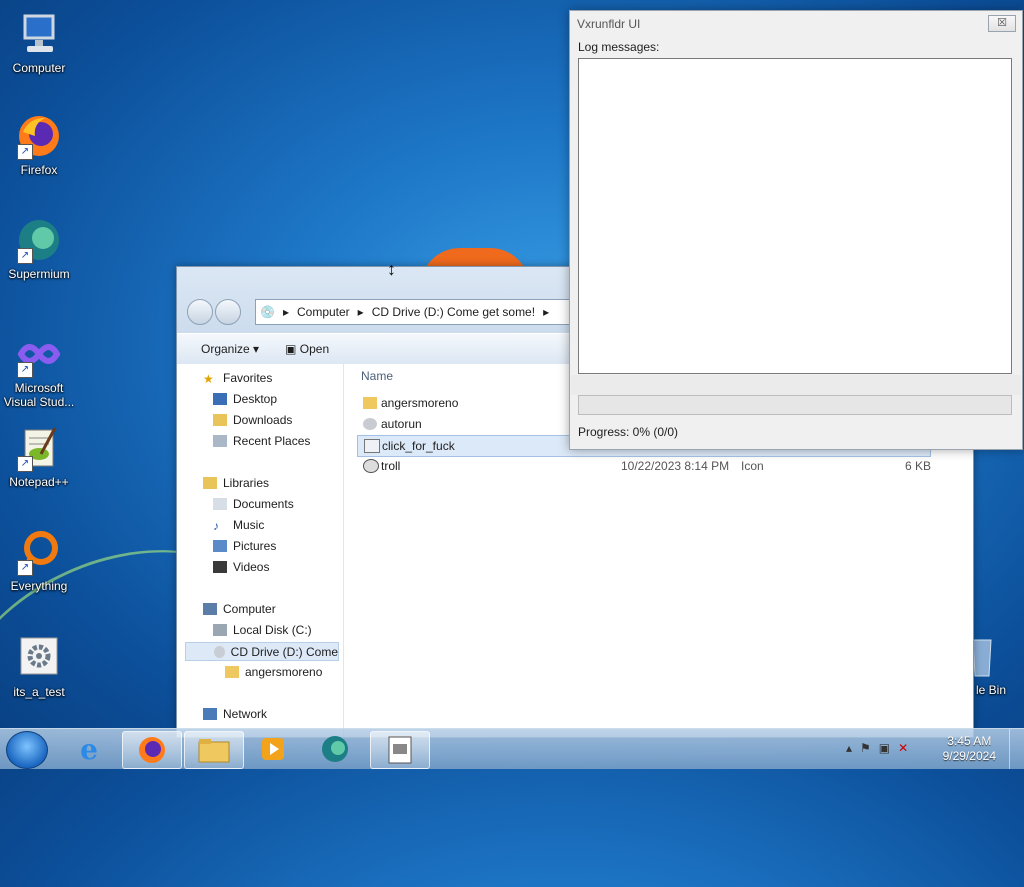  What do you see at coordinates (239, 609) in the screenshot?
I see `nav-computer: Computer` at bounding box center [239, 609].